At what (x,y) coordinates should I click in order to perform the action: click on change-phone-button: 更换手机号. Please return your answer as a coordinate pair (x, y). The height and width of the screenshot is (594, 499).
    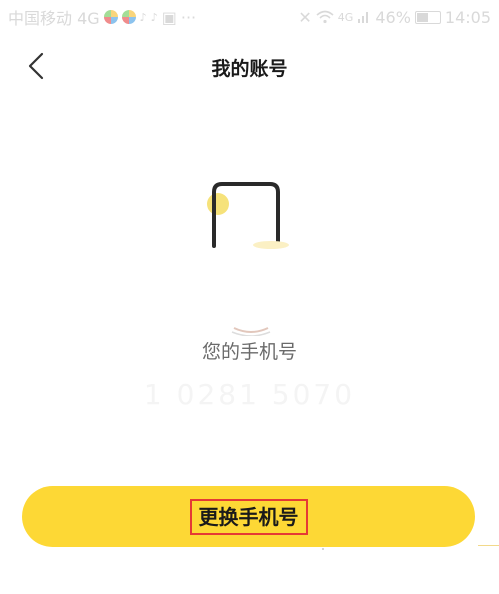
    Looking at the image, I should click on (248, 516).